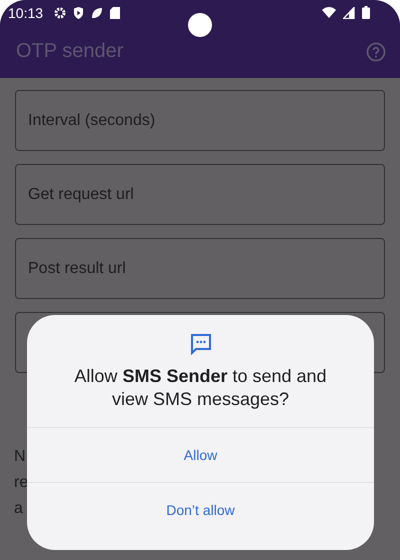 Image resolution: width=400 pixels, height=560 pixels. What do you see at coordinates (349, 12) in the screenshot?
I see `signal-icon` at bounding box center [349, 12].